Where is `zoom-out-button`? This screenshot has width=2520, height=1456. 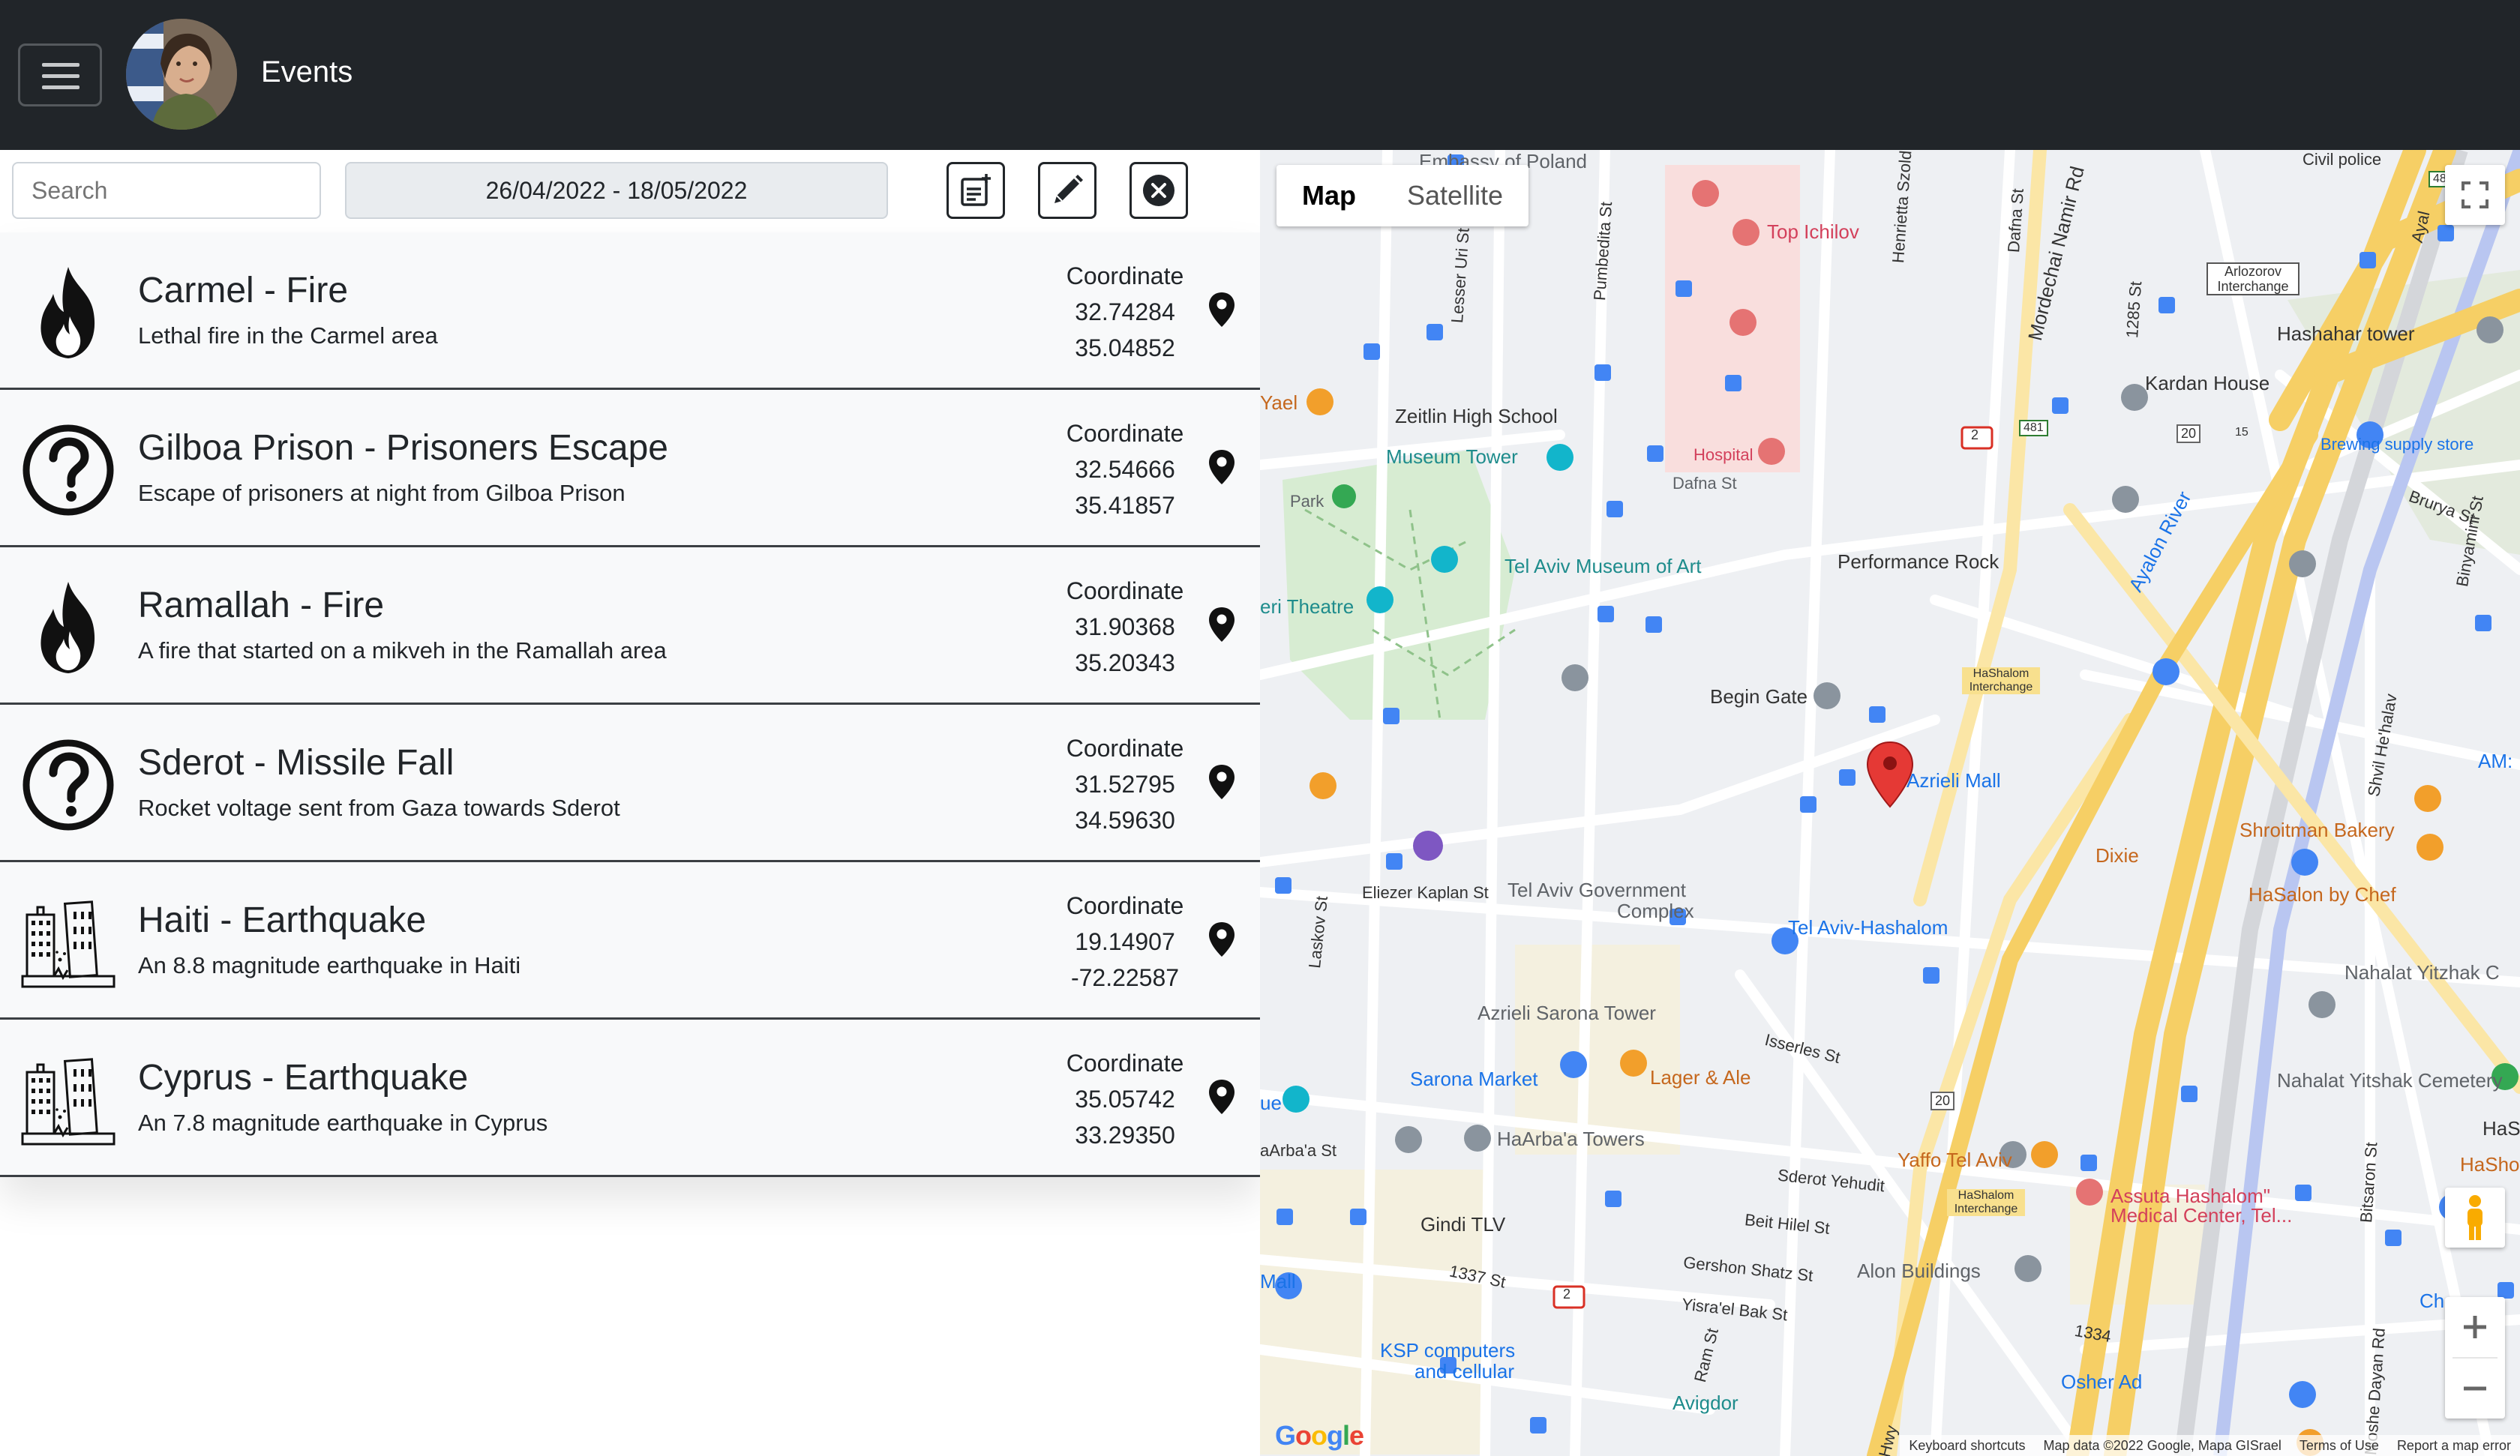
zoom-out-button is located at coordinates (2475, 1389).